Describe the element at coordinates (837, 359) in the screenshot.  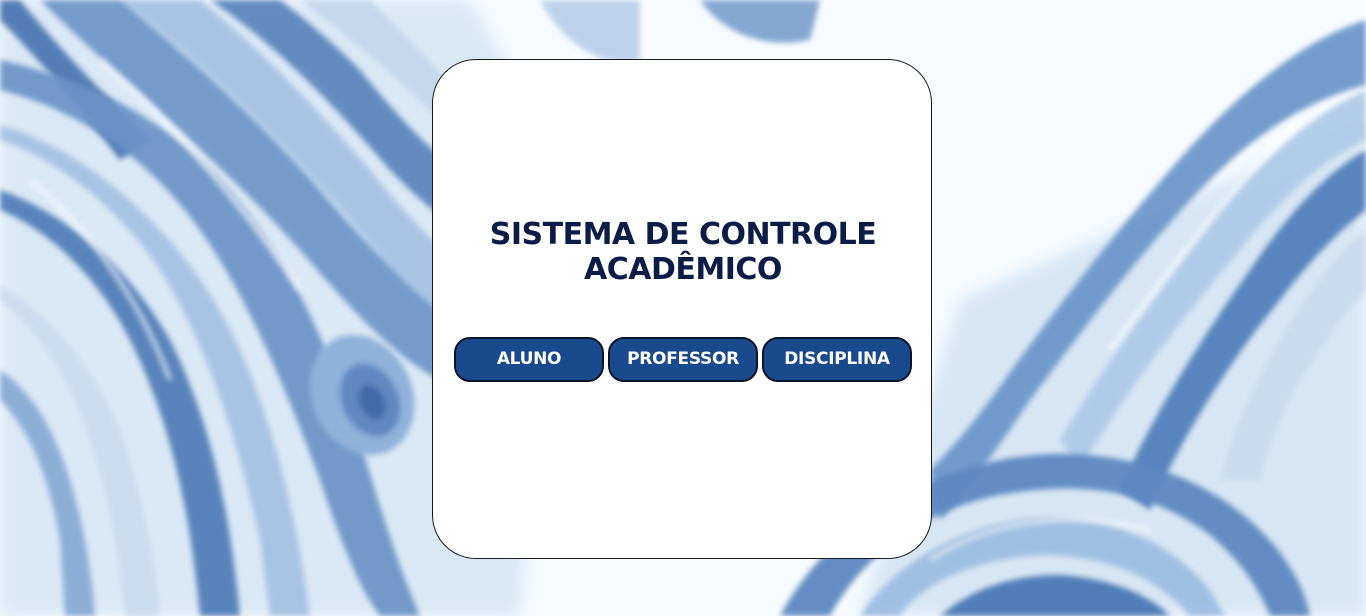
I see `disciplina-button: DISCIPLINA` at that location.